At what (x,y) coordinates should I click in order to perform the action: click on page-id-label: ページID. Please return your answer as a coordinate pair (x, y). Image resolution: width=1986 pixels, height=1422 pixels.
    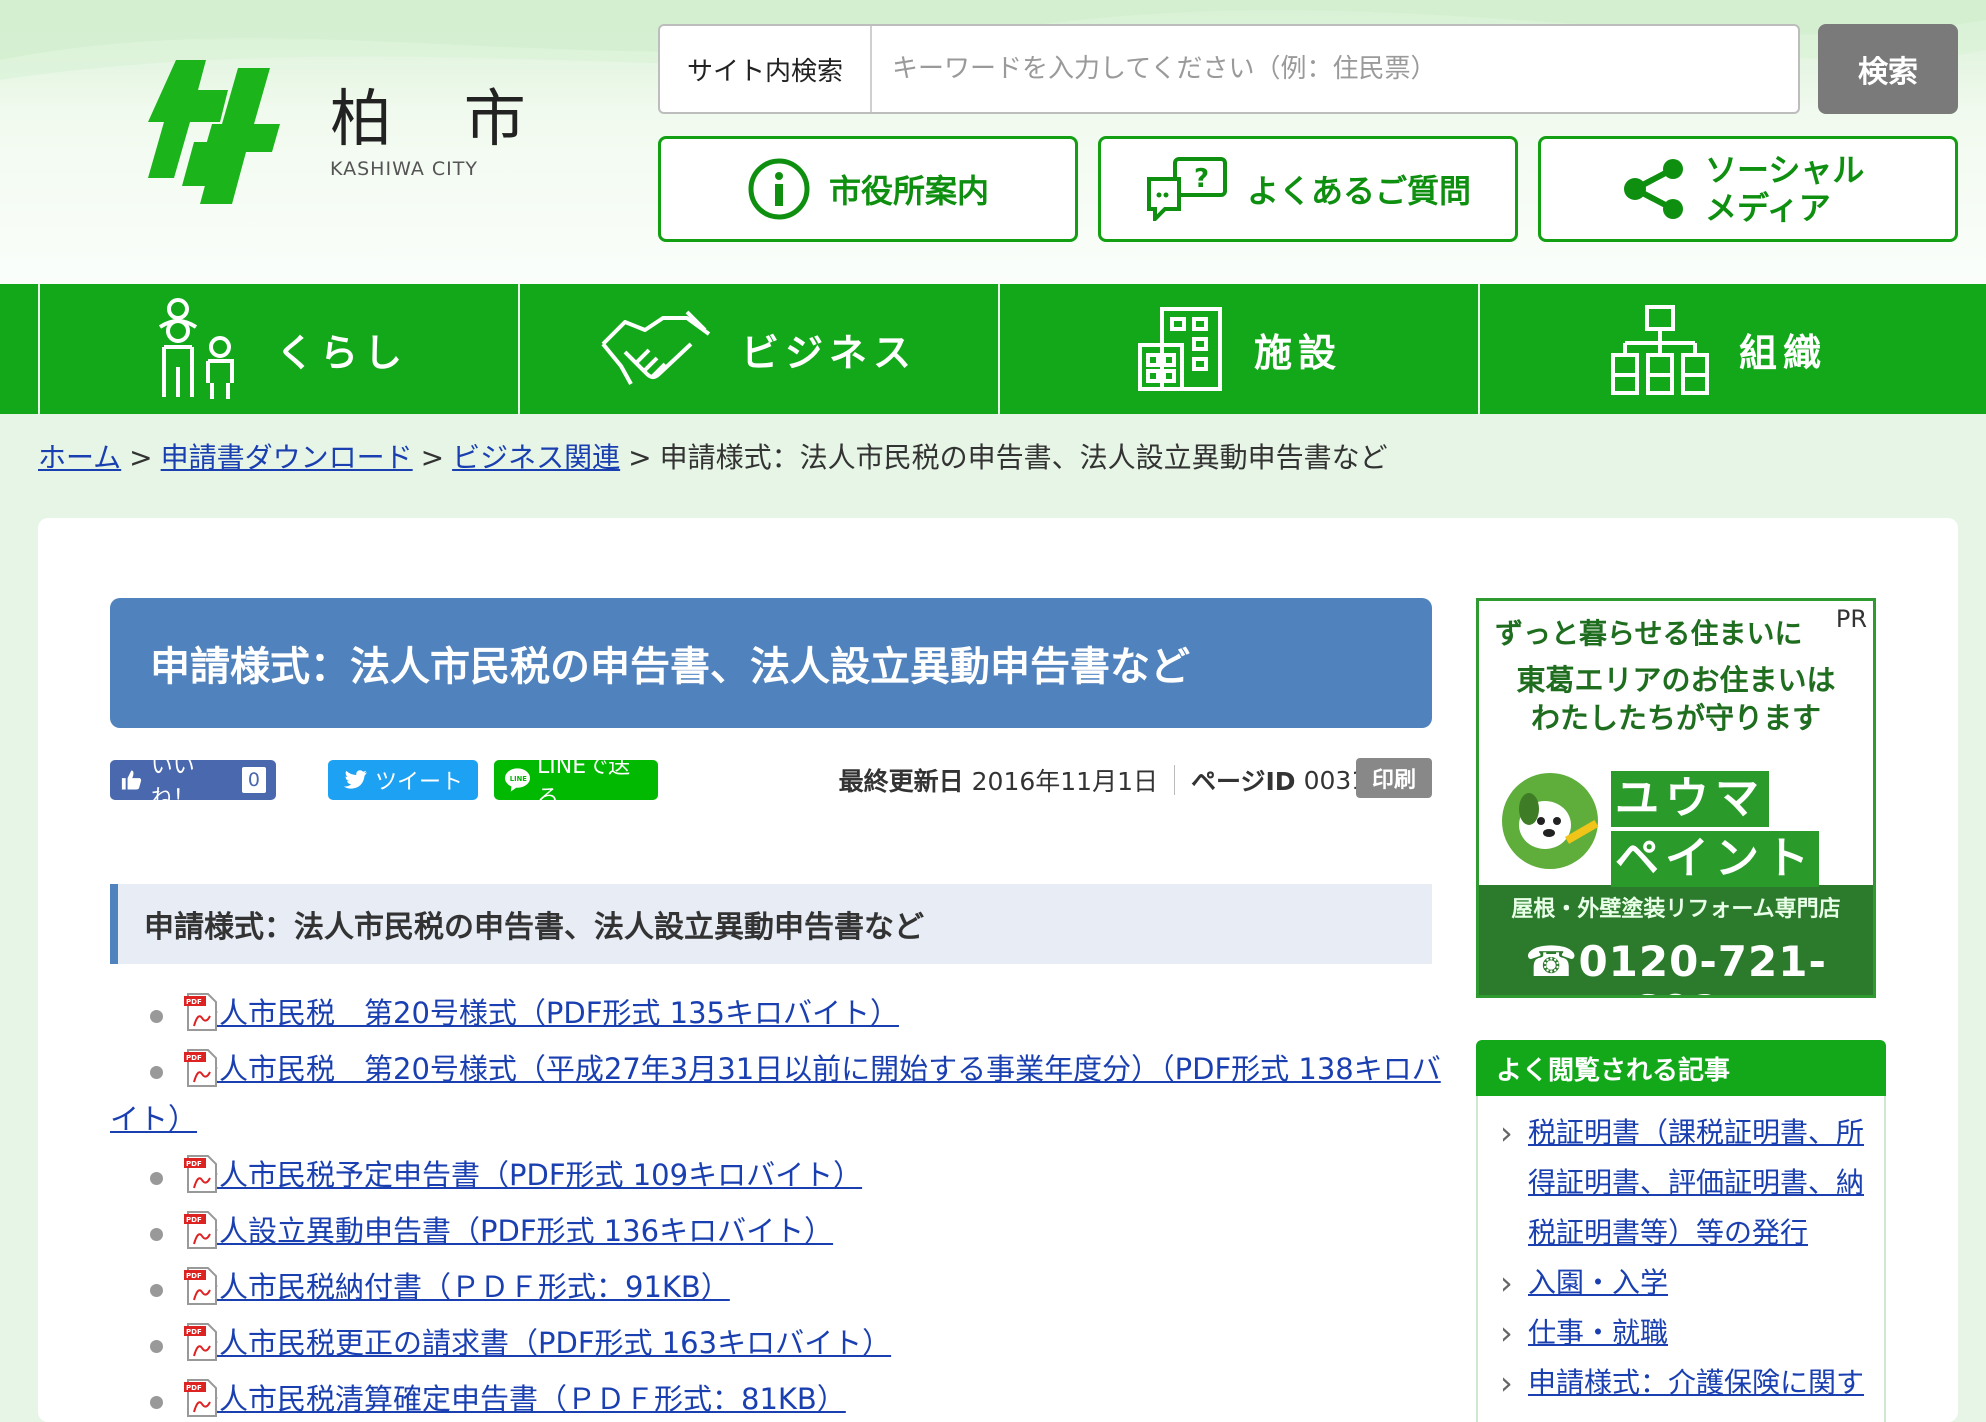
    Looking at the image, I should click on (1243, 781).